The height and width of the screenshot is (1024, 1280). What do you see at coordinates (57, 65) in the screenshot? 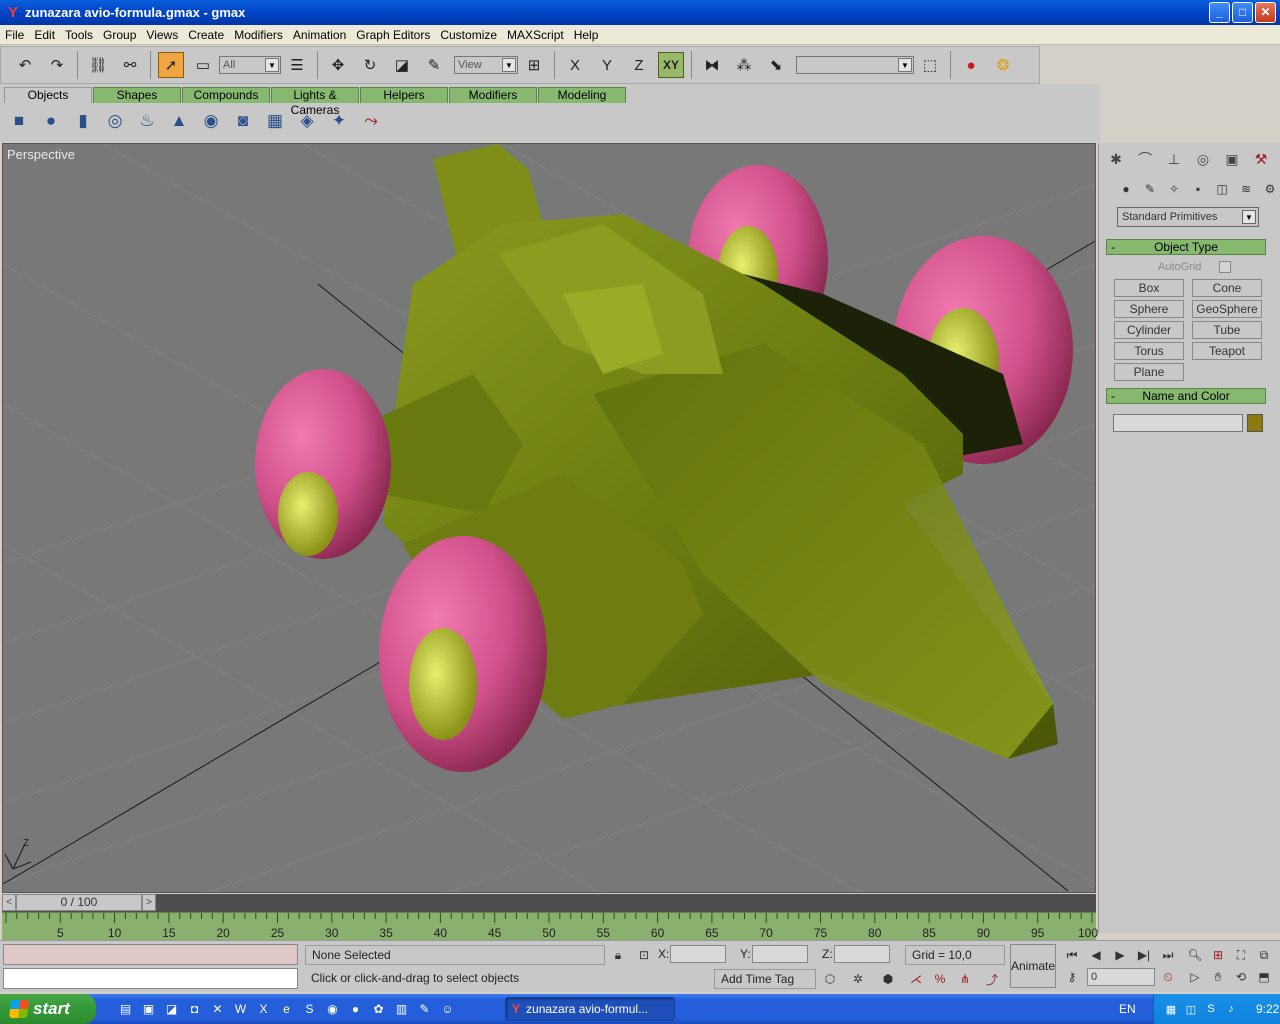
I see `redo-icon: ↷` at bounding box center [57, 65].